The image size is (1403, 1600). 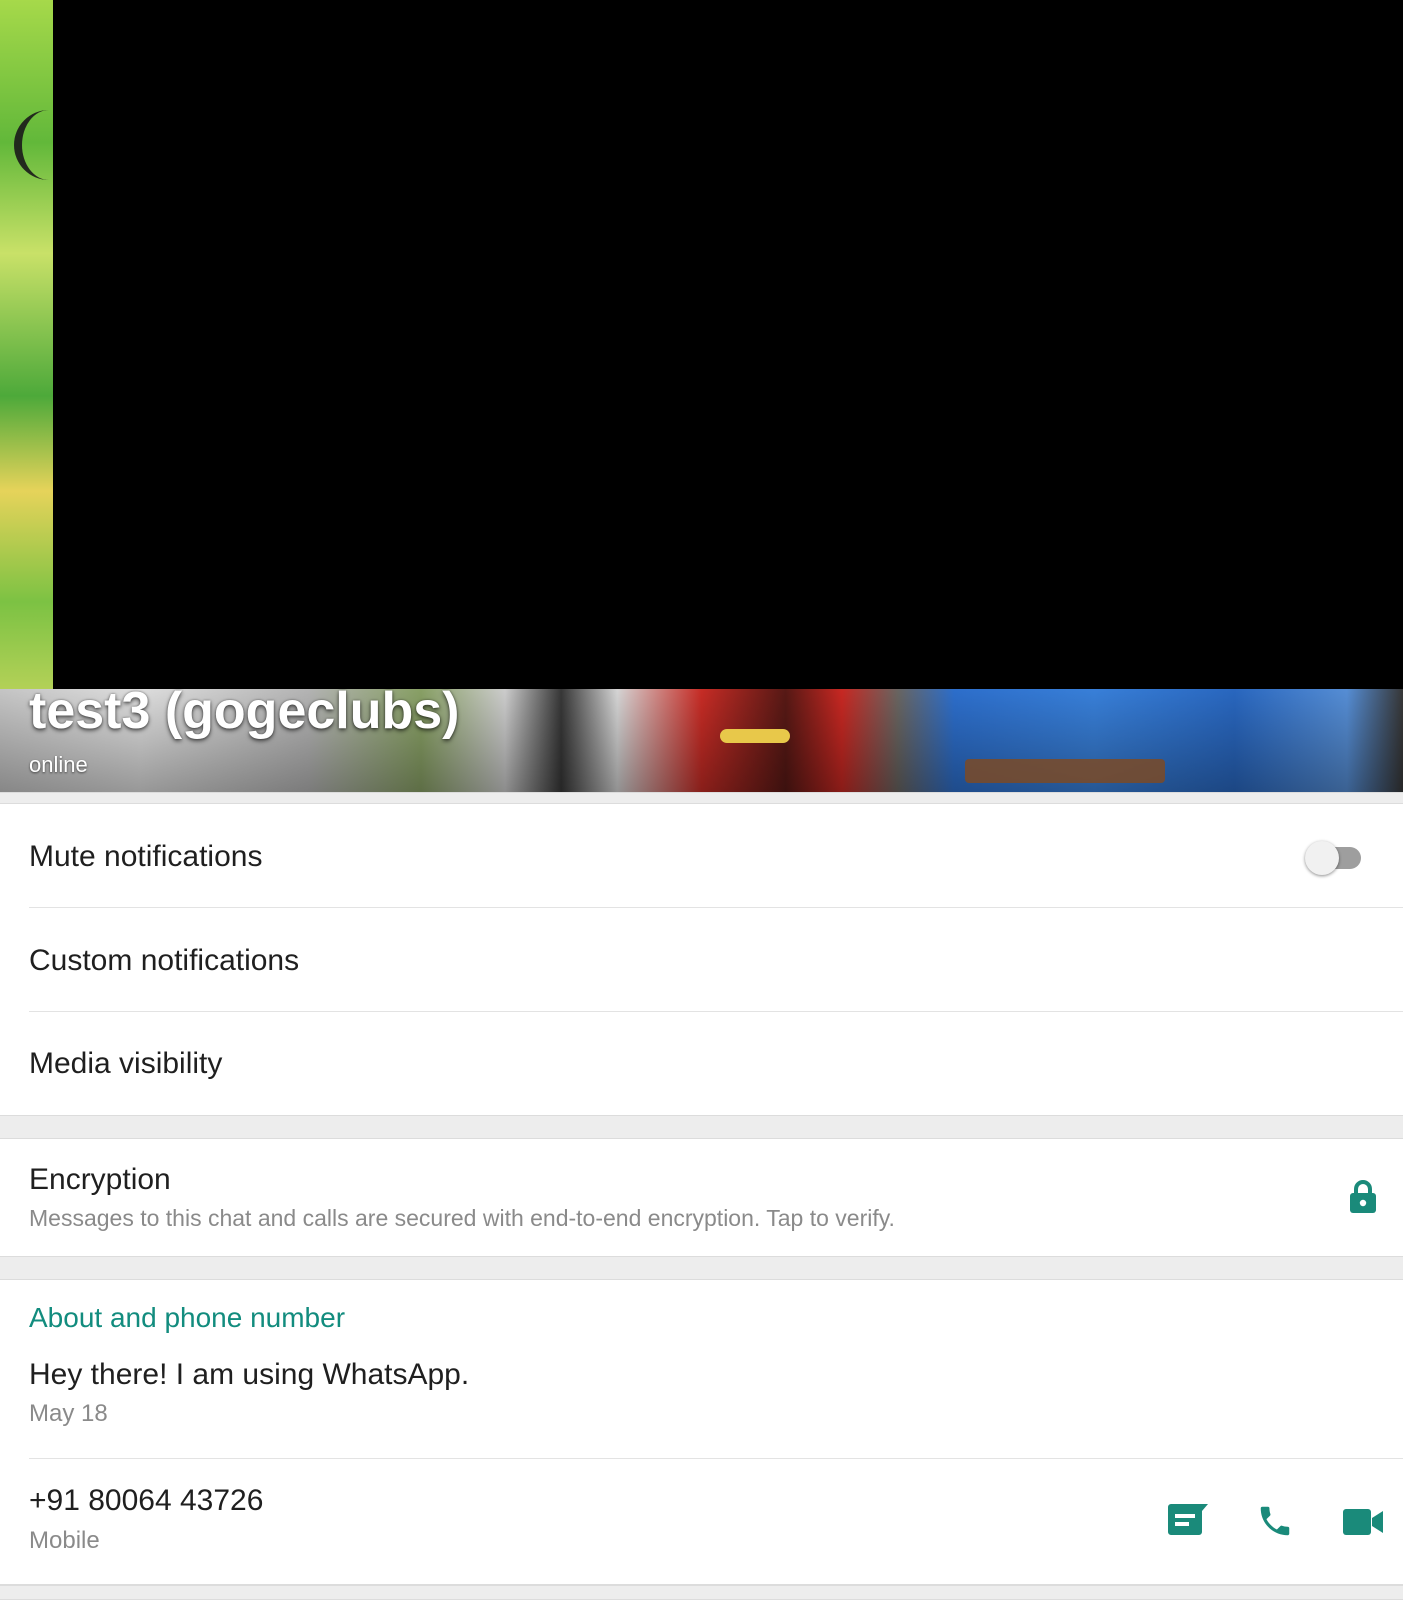 I want to click on phone-call-icon, so click(x=1275, y=1521).